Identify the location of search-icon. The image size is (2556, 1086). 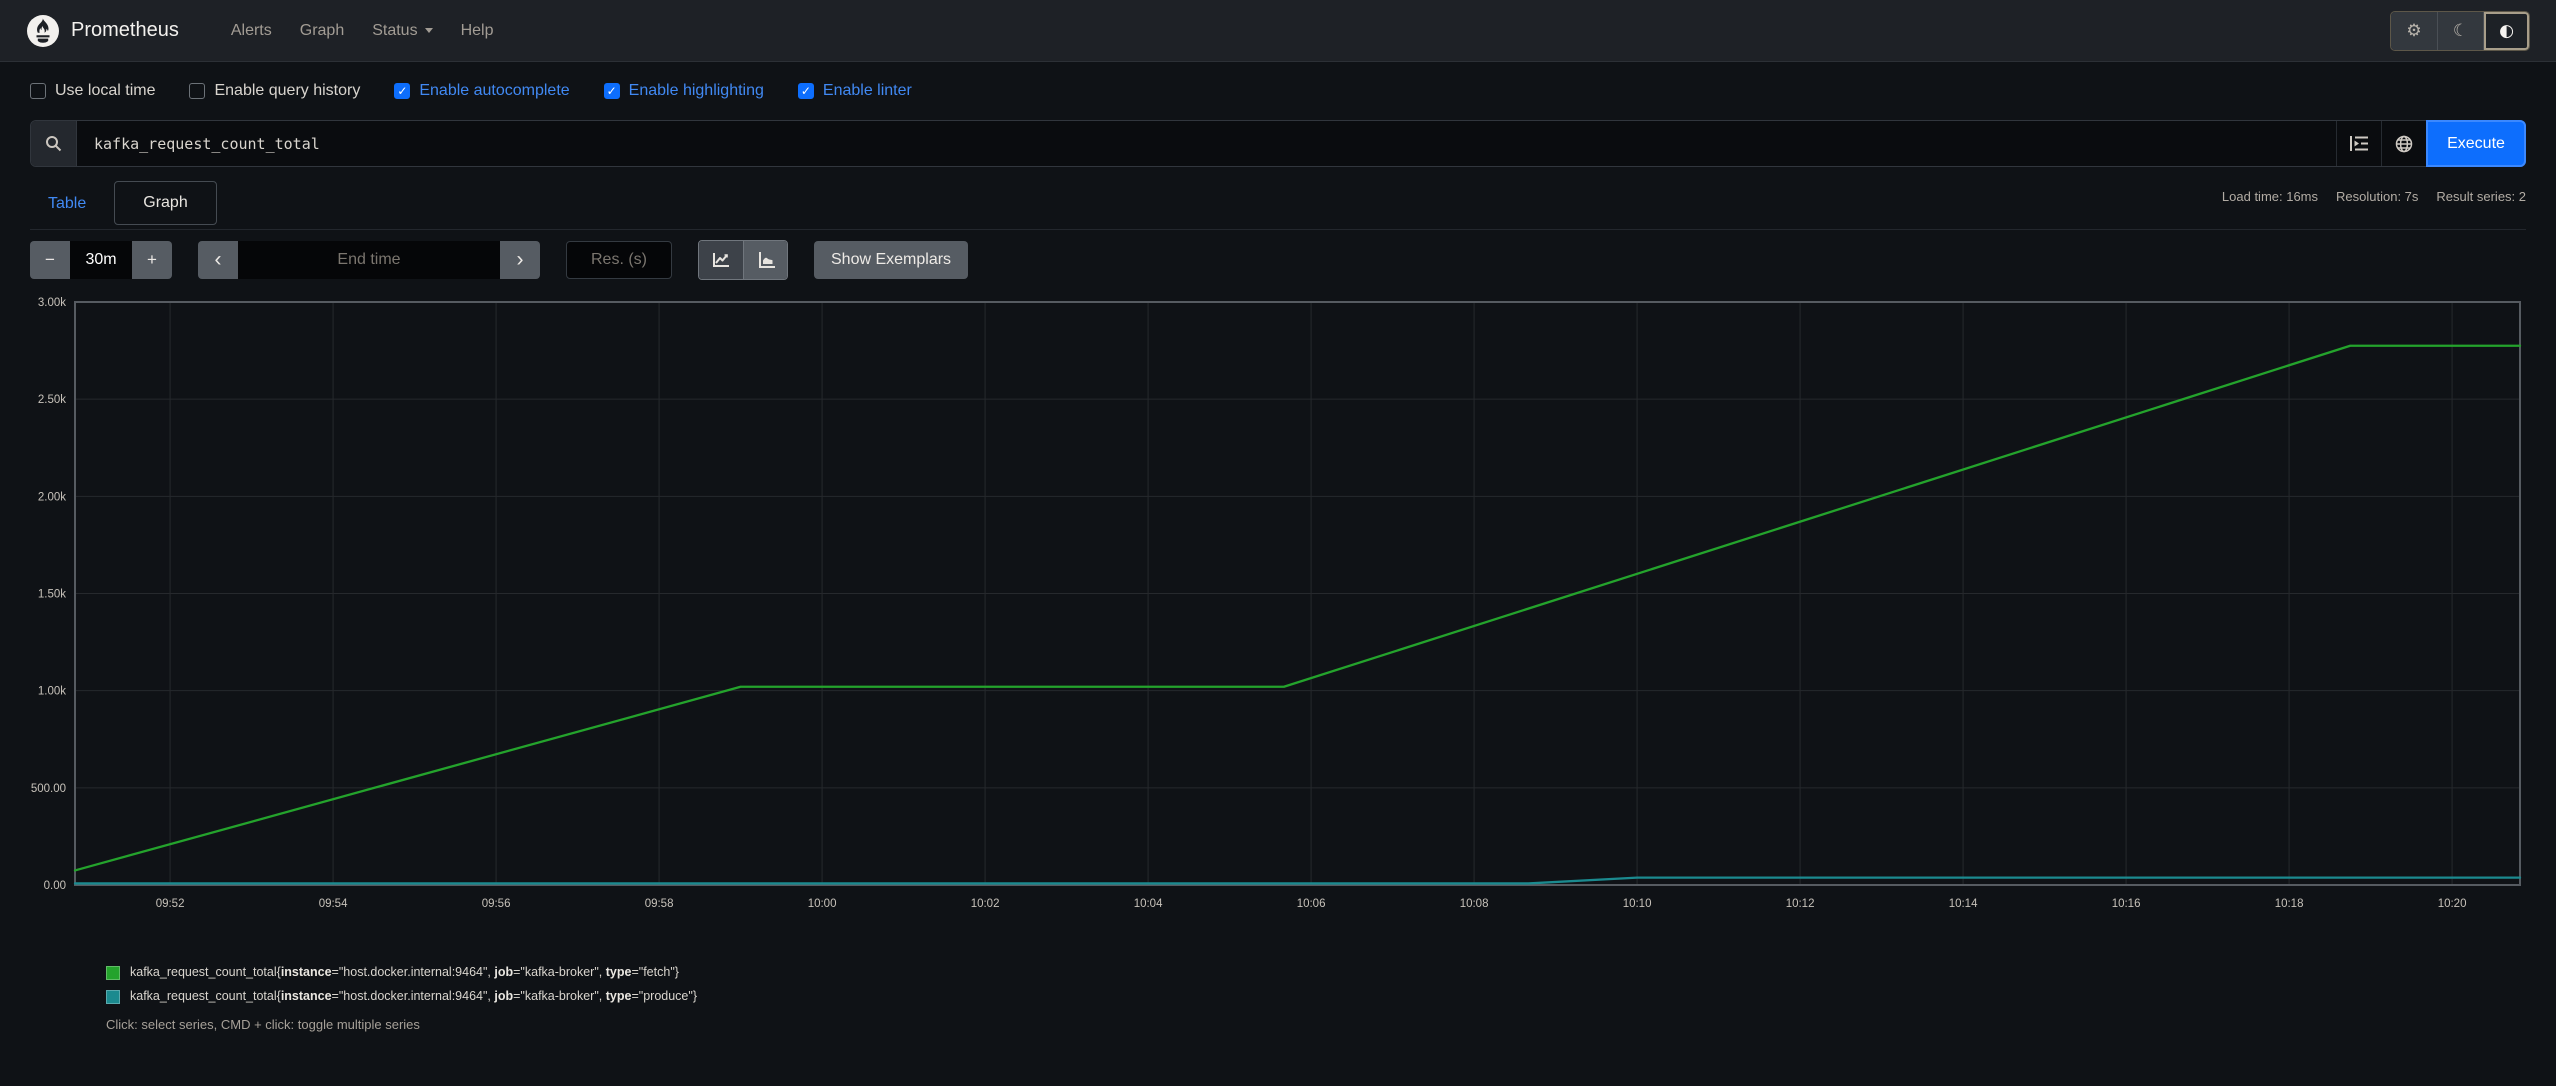
(53, 143).